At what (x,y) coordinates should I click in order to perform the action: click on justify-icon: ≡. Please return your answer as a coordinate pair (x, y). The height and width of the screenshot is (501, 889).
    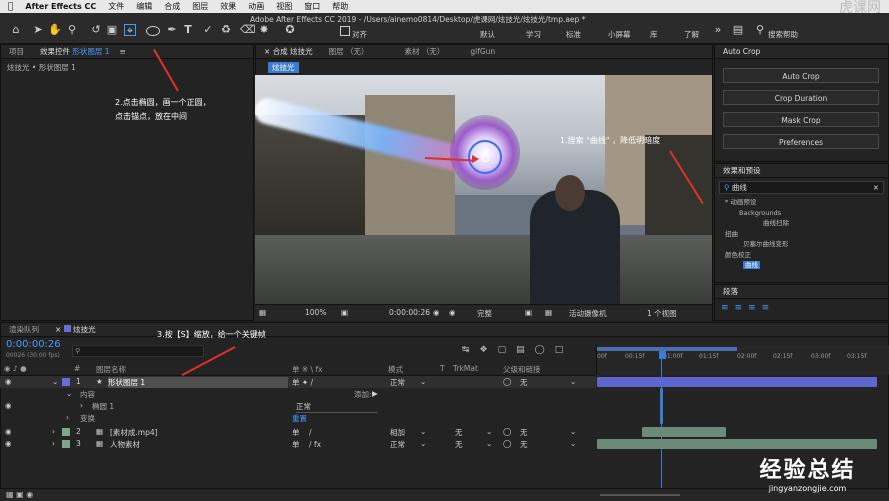
    Looking at the image, I should click on (769, 308).